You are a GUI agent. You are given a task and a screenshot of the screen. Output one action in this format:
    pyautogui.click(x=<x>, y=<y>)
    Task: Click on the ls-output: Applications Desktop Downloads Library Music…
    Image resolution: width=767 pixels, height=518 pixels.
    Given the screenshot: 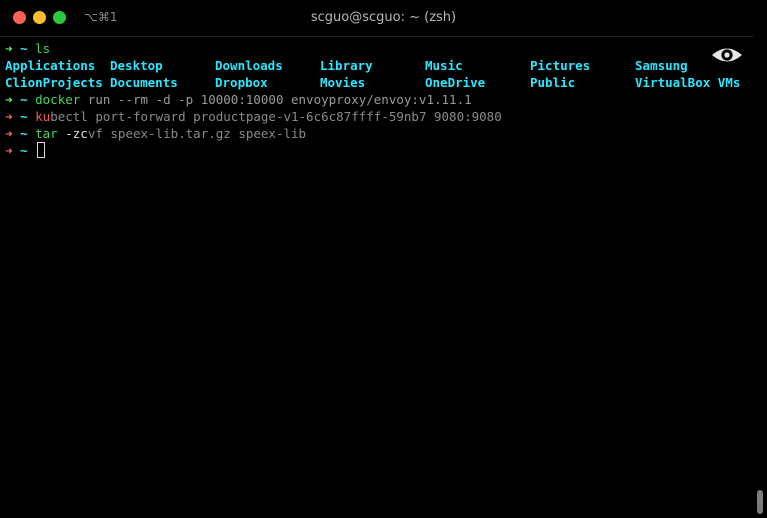 What is the action you would take?
    pyautogui.click(x=377, y=74)
    